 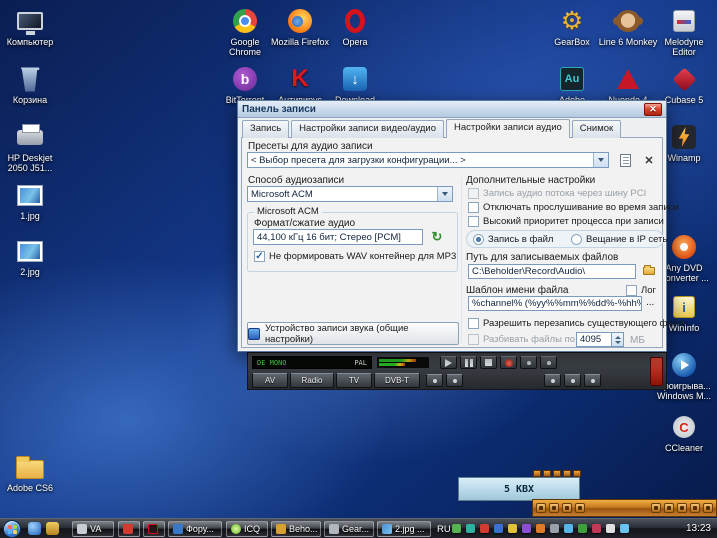 What do you see at coordinates (682, 508) in the screenshot?
I see `player-pause-button` at bounding box center [682, 508].